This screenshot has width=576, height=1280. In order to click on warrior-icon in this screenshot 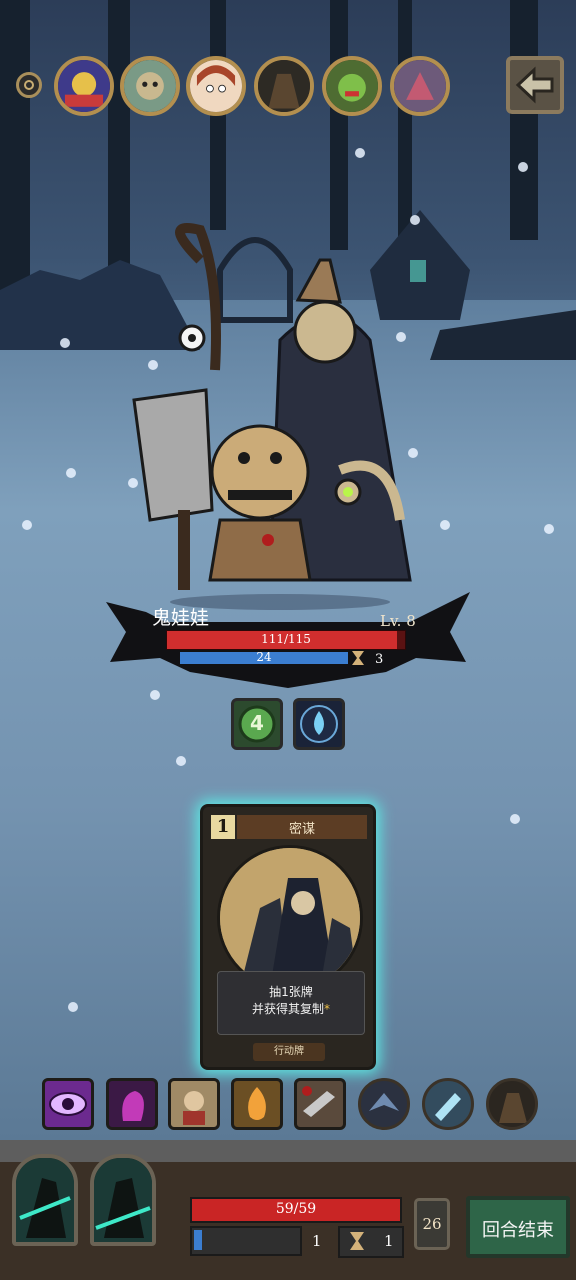, I will do `click(420, 86)`.